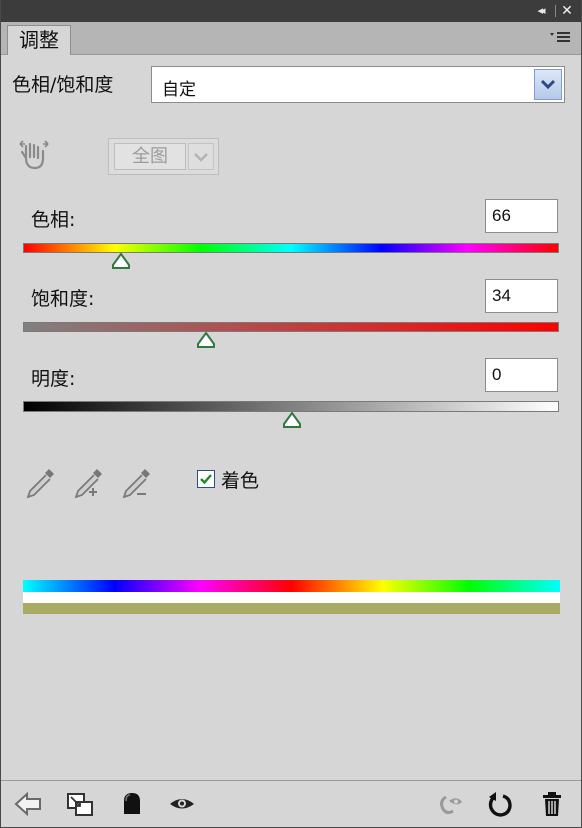  What do you see at coordinates (206, 340) in the screenshot?
I see `saturation-slider-thumb` at bounding box center [206, 340].